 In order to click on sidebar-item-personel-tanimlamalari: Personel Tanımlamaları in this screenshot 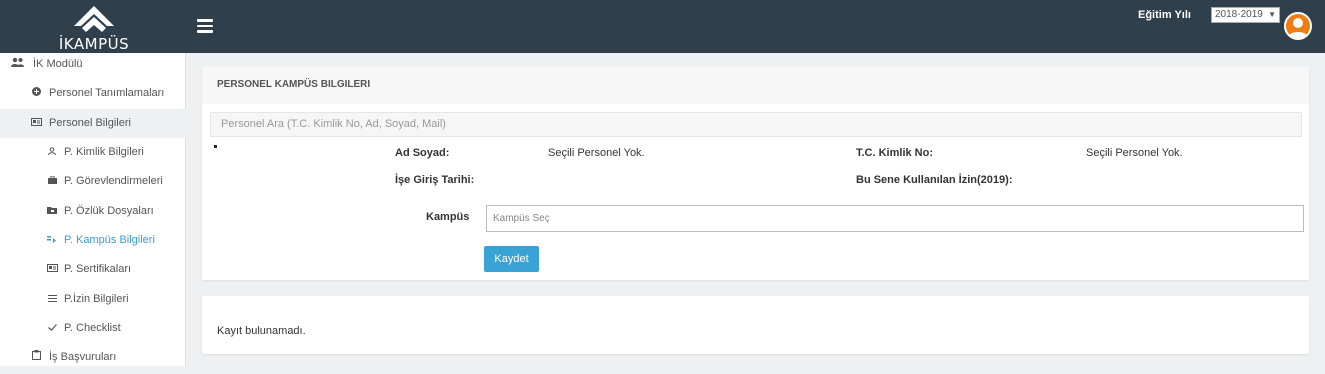, I will do `click(93, 96)`.